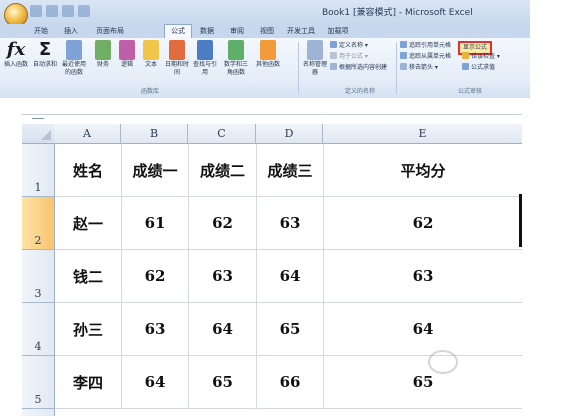 The width and height of the screenshot is (569, 416). What do you see at coordinates (333, 66) in the screenshot?
I see `table-icon` at bounding box center [333, 66].